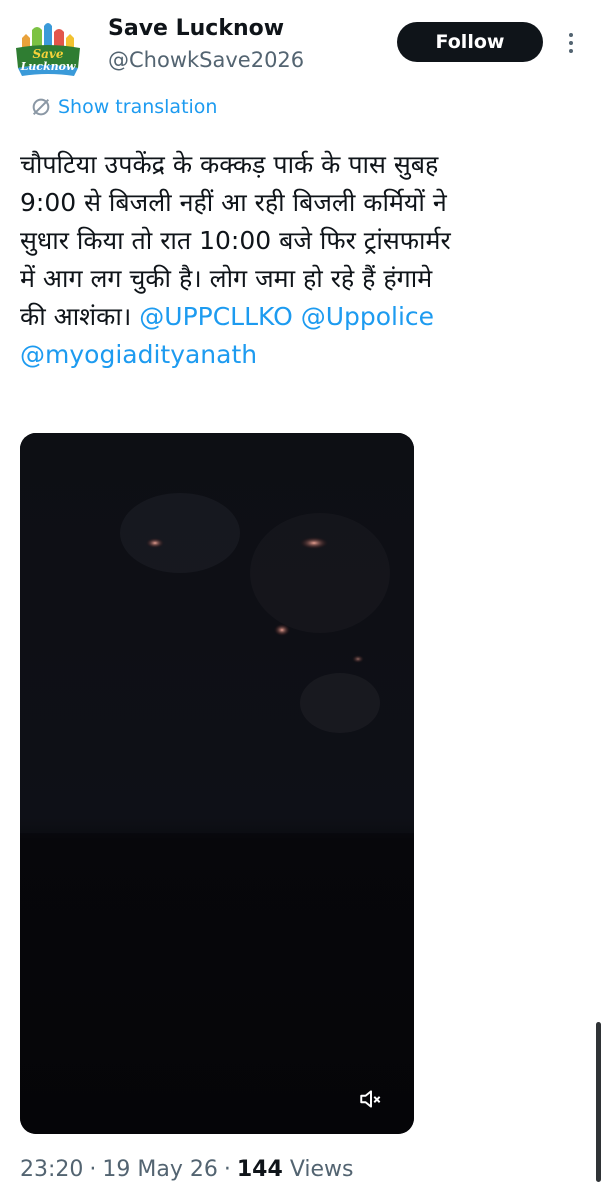 The image size is (603, 1200). I want to click on more-vertical-icon, so click(571, 43).